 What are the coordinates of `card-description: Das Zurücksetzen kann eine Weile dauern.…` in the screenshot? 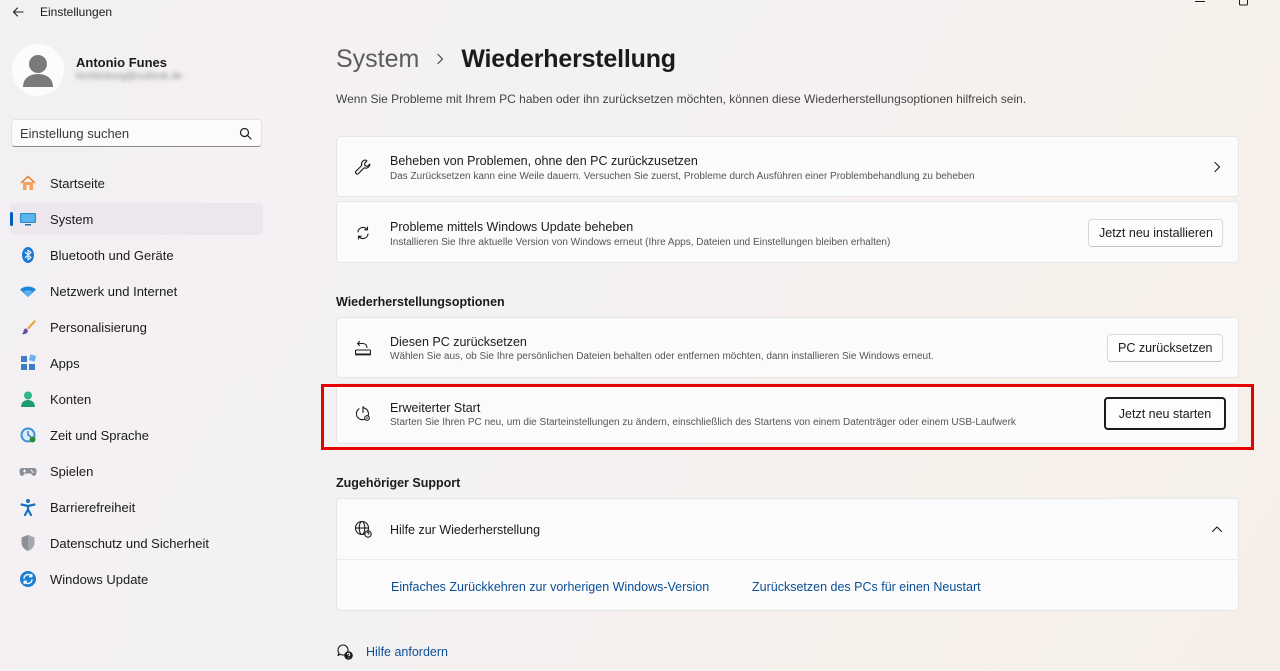 It's located at (682, 176).